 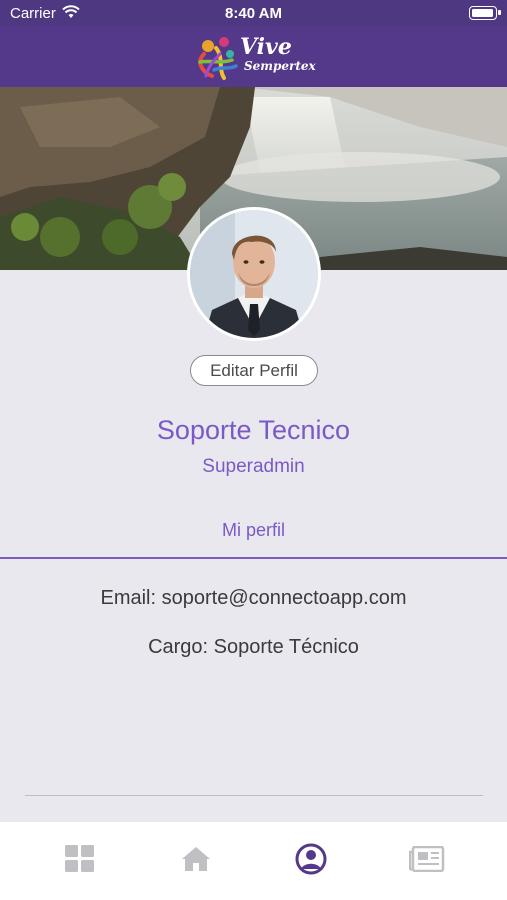 I want to click on home-icon, so click(x=196, y=859).